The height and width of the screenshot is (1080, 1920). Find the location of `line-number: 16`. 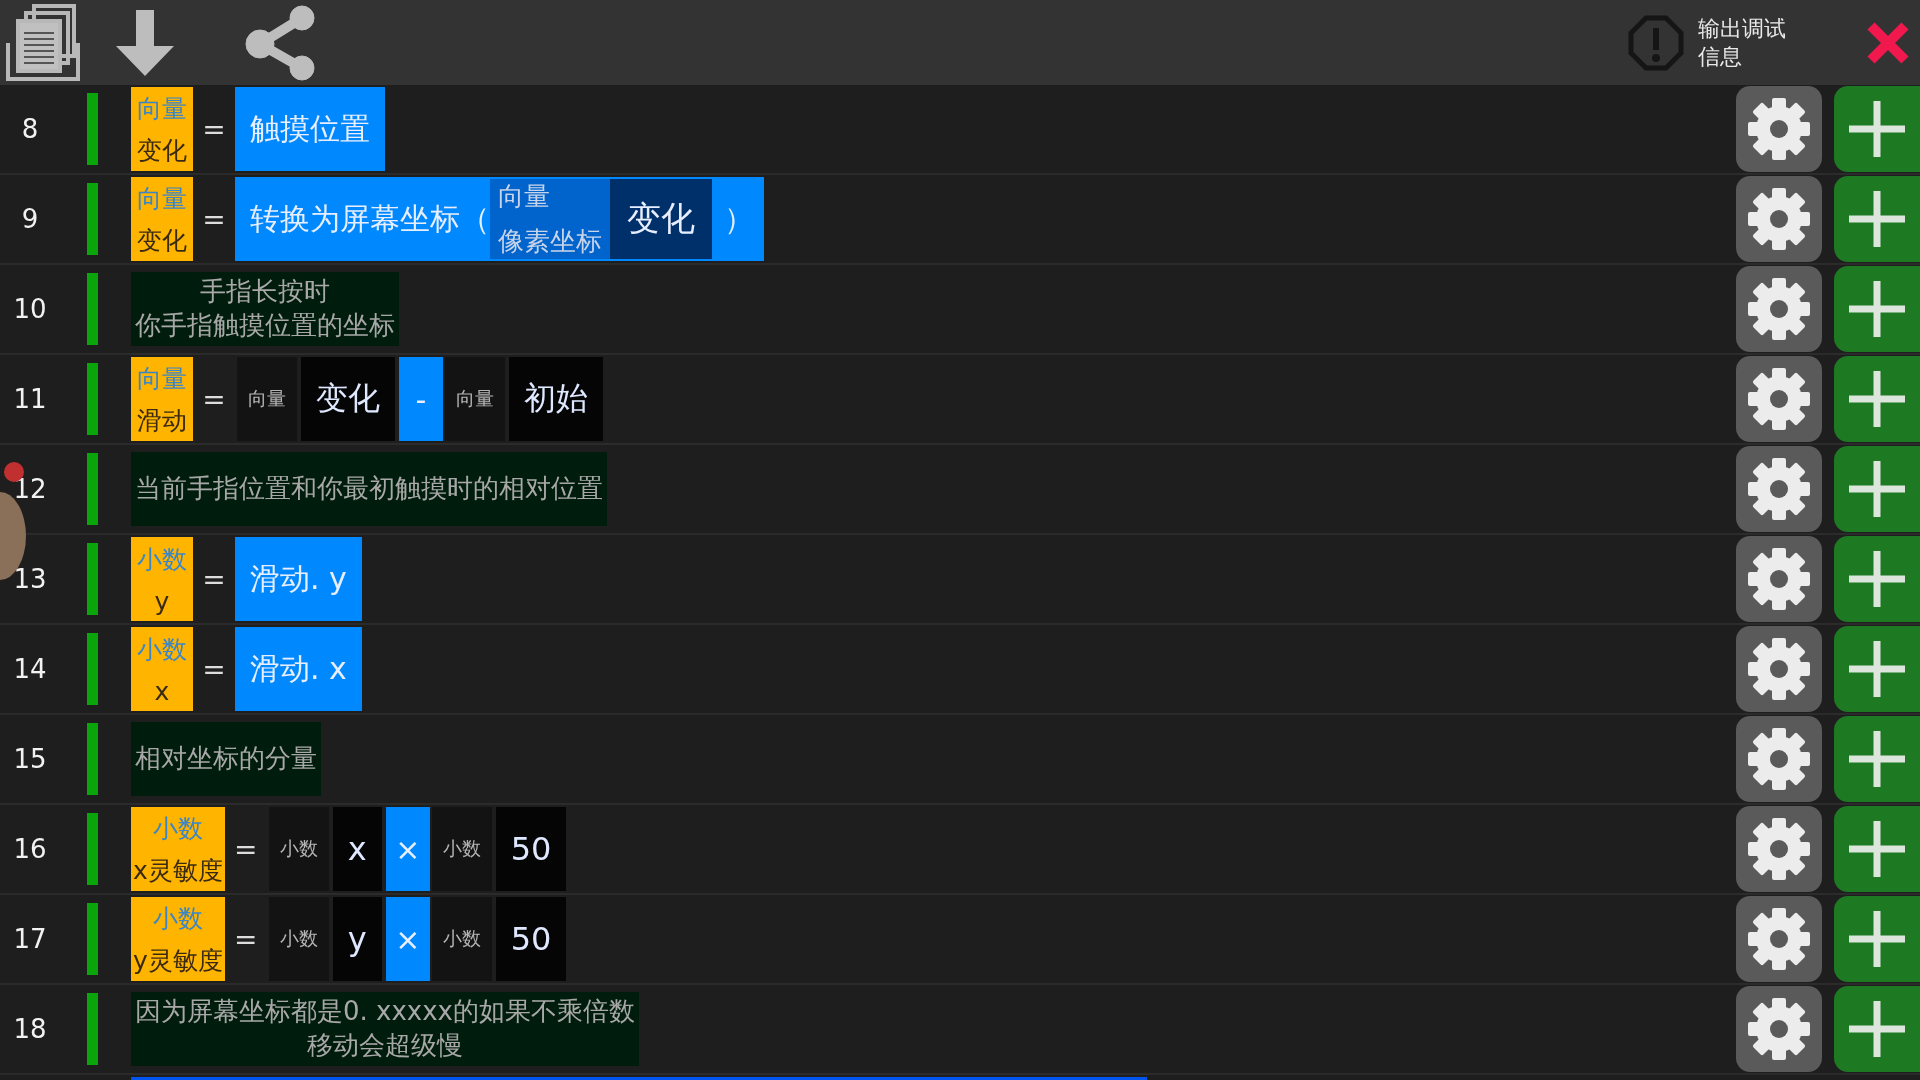

line-number: 16 is located at coordinates (30, 849).